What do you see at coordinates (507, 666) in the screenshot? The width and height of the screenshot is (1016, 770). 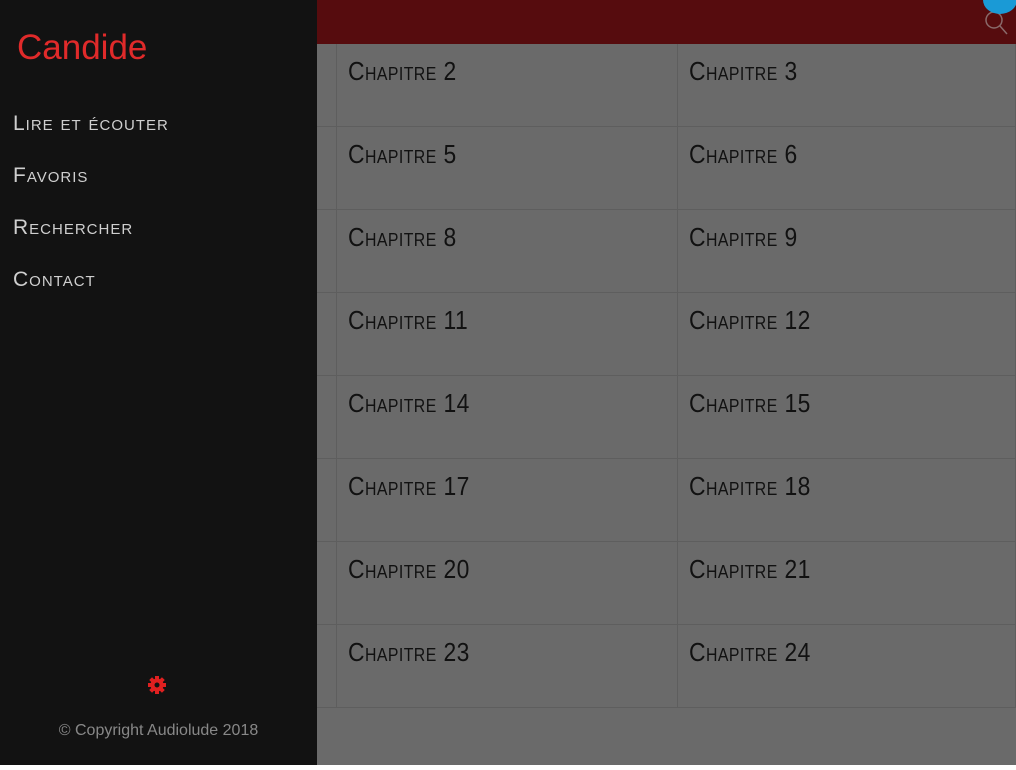 I see `chapter-cell: Chapitre 23` at bounding box center [507, 666].